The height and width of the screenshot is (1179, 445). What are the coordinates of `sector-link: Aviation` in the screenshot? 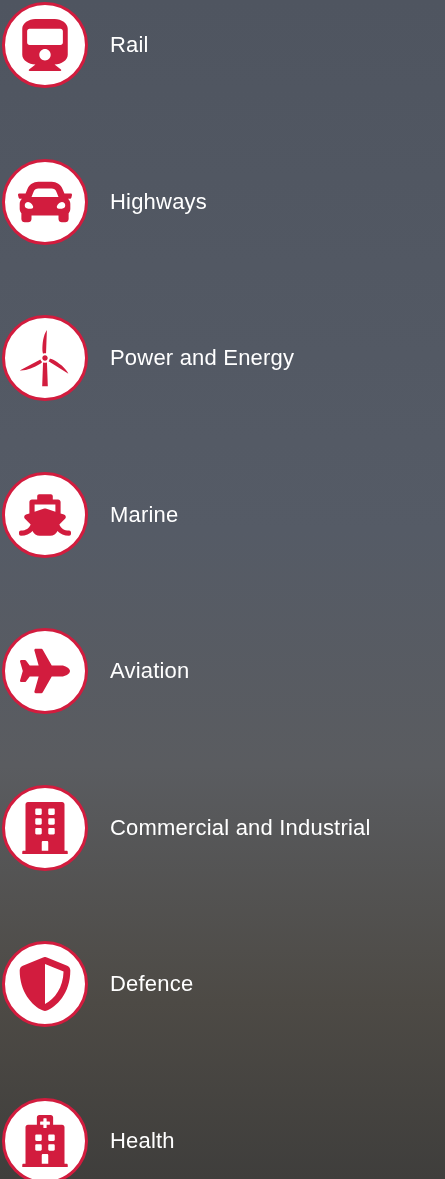 It's located at (223, 671).